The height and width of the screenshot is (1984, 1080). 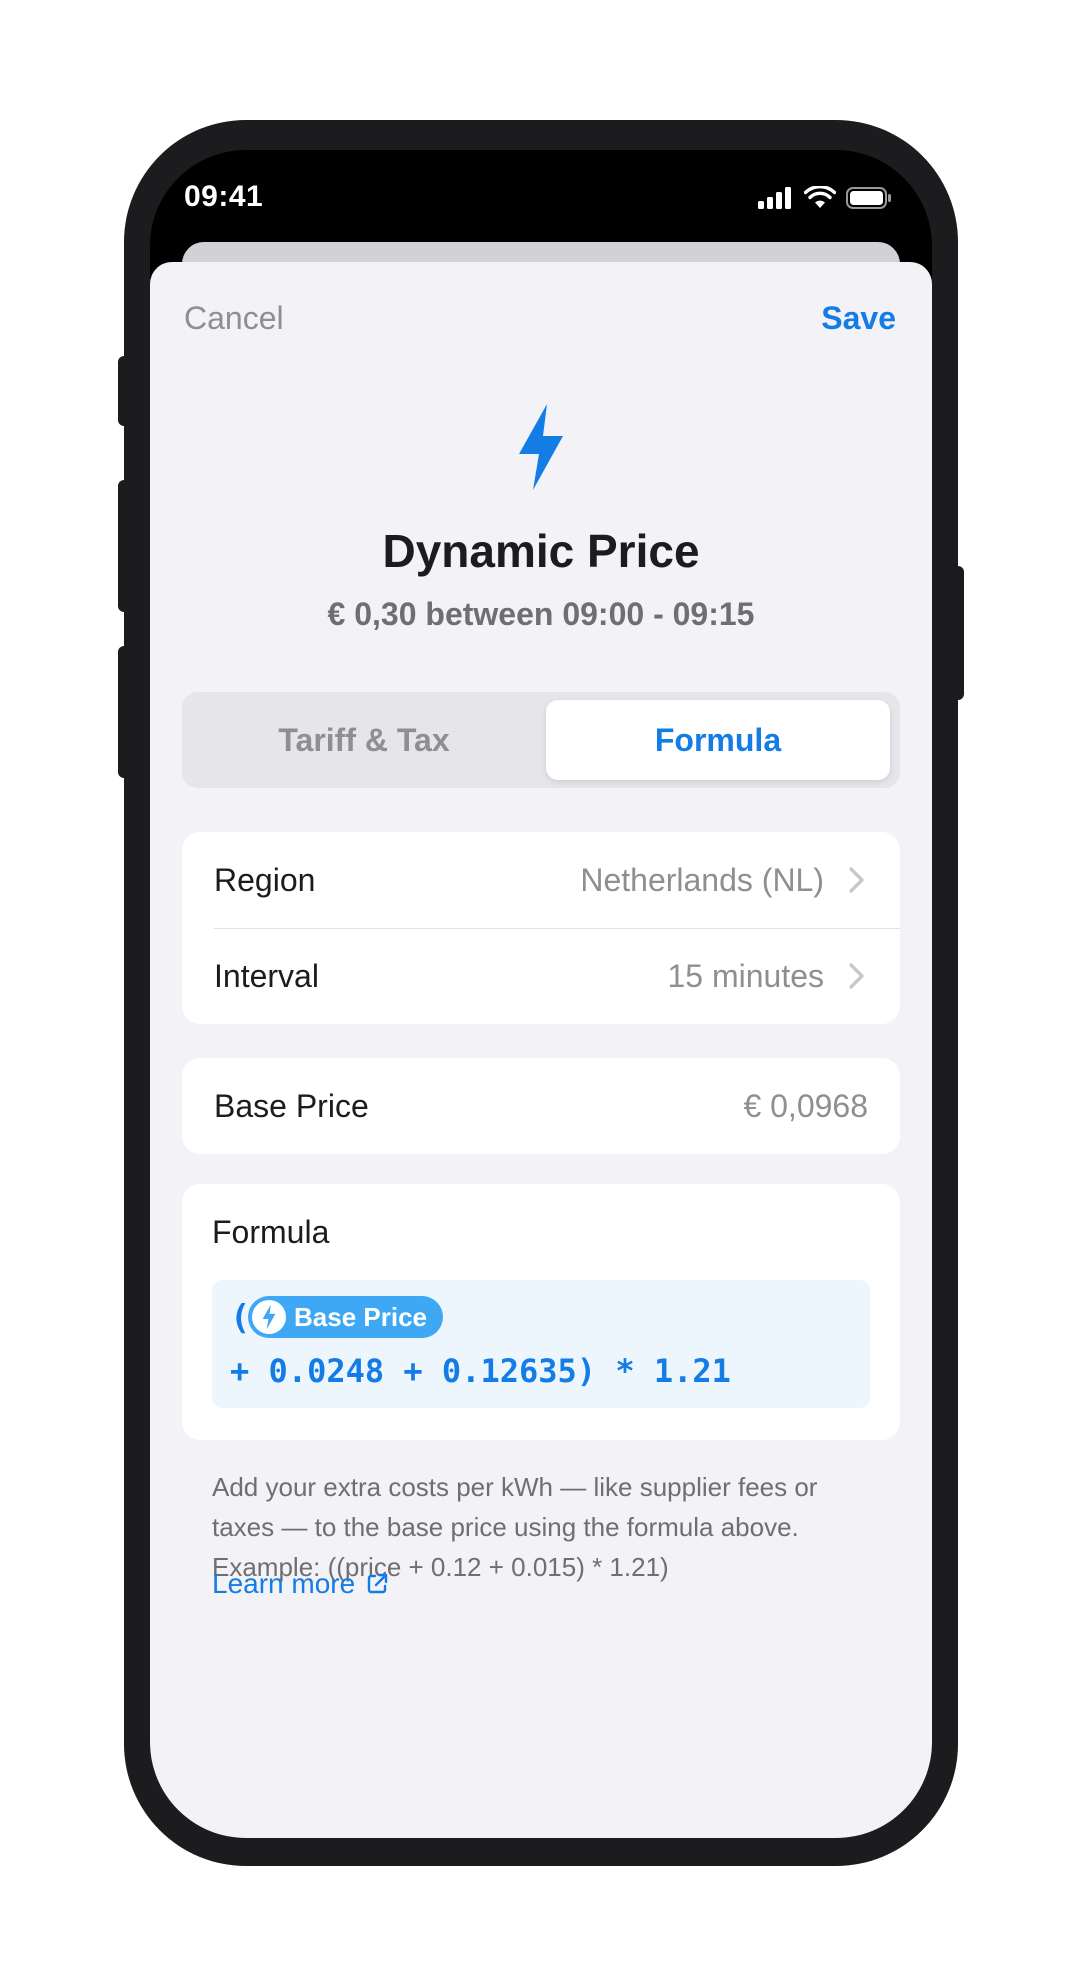 I want to click on learn-more-label: Learn more, so click(x=284, y=1583).